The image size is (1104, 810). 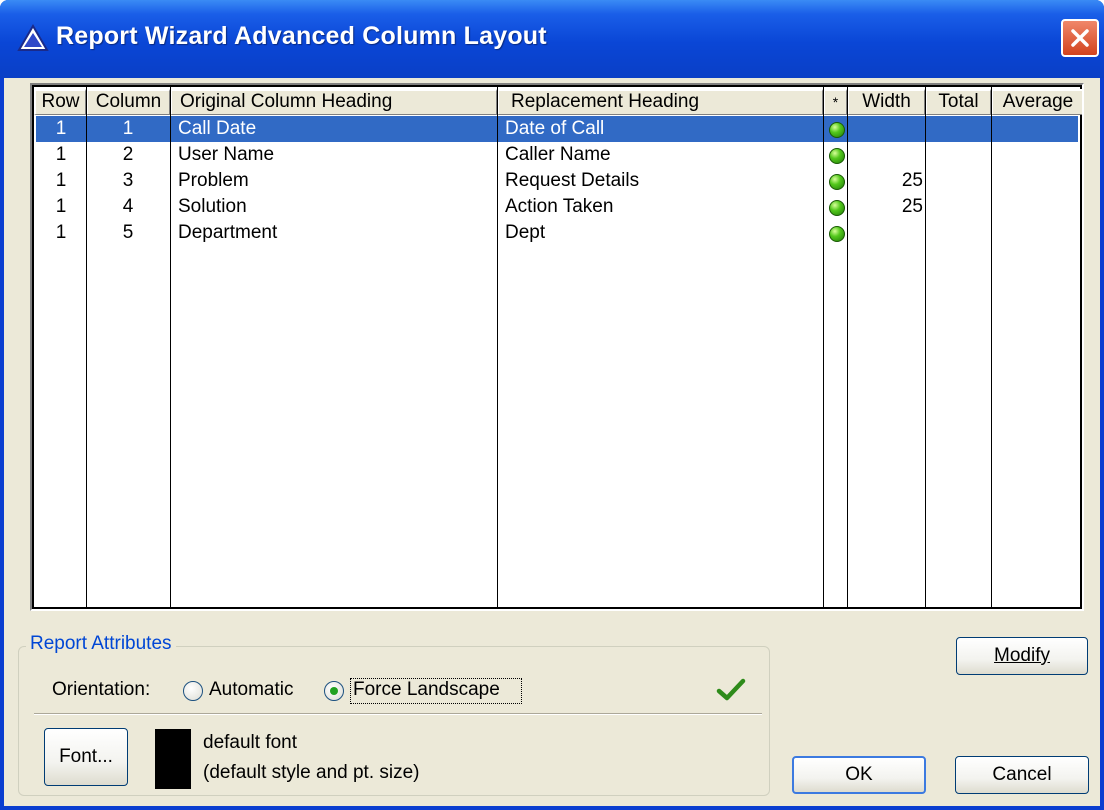 What do you see at coordinates (301, 36) in the screenshot?
I see `window-title: Report Wizard Advanced Column Layout` at bounding box center [301, 36].